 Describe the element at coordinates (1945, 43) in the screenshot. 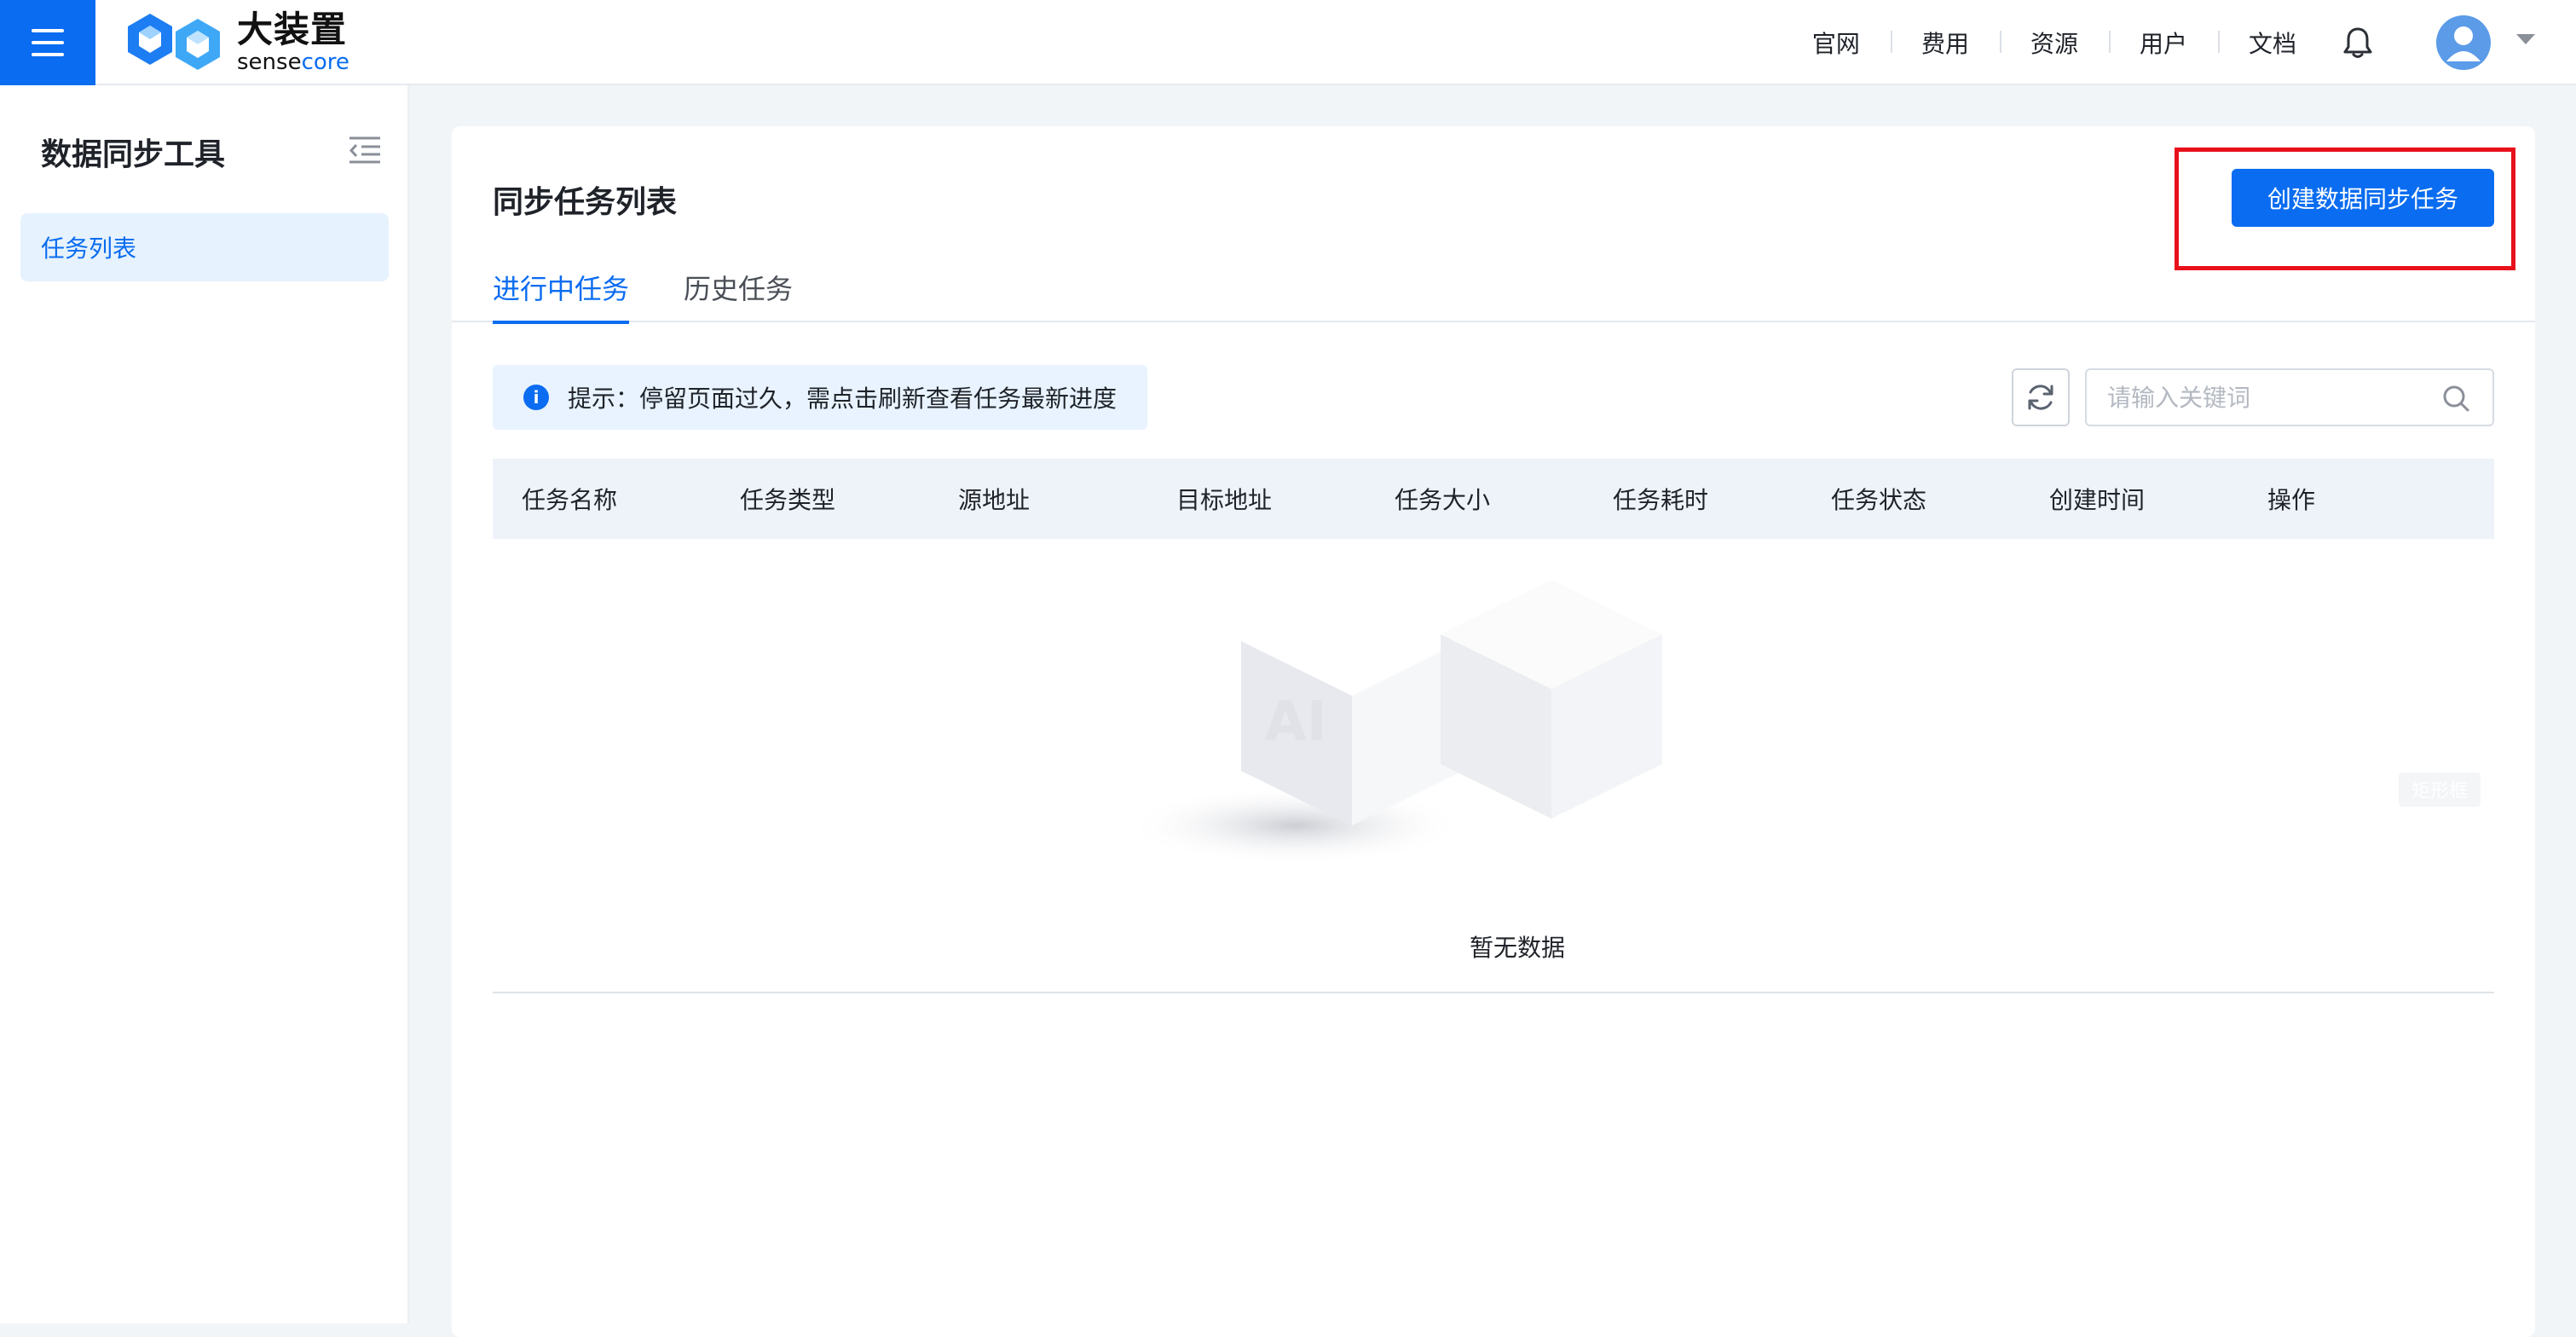

I see `nav-billing: 费用` at that location.